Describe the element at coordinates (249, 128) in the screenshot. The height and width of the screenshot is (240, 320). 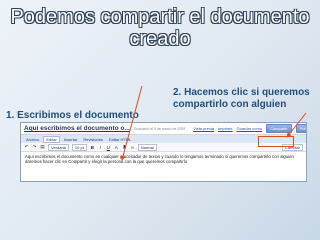
I see `save-as-link: Guardar como` at that location.